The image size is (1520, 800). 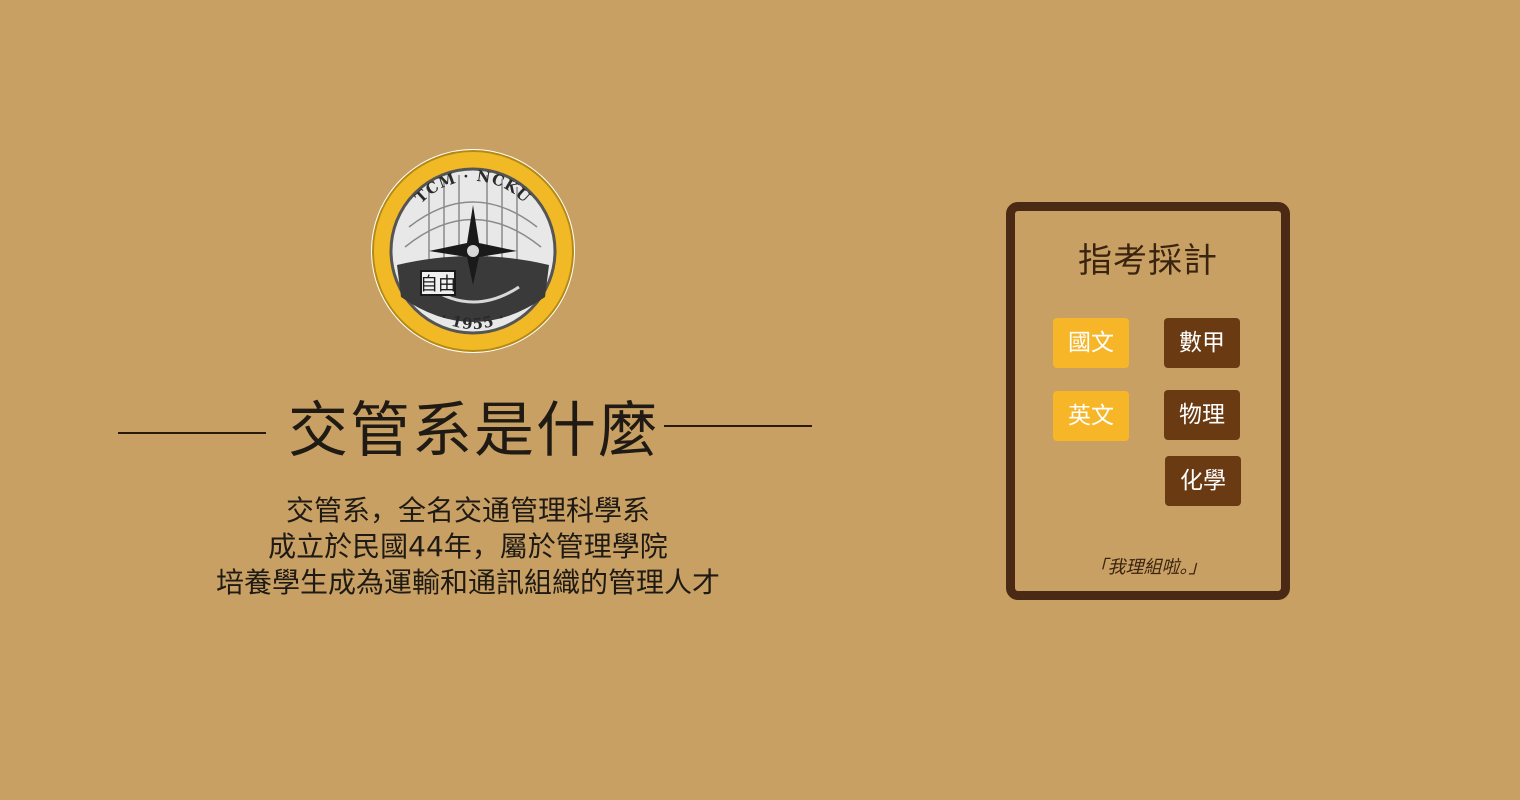 I want to click on title-rule-left, so click(x=192, y=433).